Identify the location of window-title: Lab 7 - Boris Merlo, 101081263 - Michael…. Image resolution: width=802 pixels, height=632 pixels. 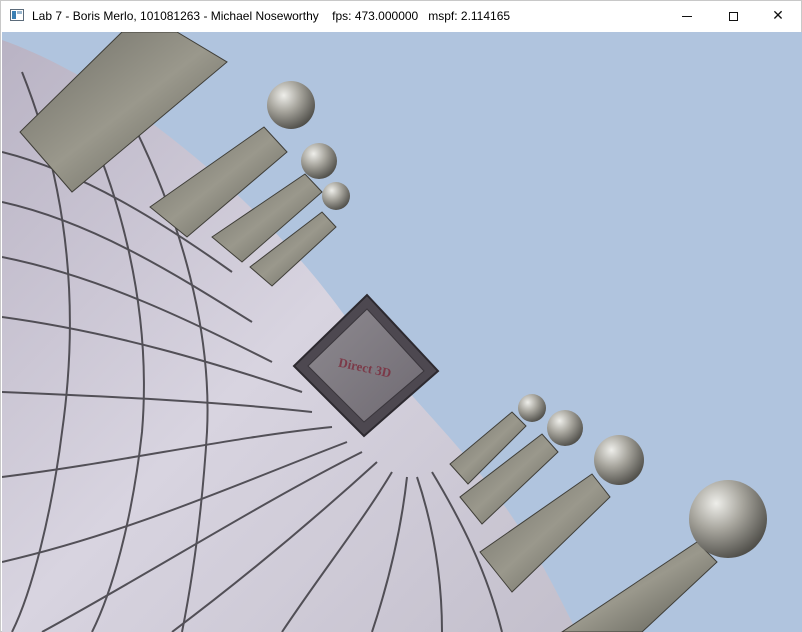
(271, 16).